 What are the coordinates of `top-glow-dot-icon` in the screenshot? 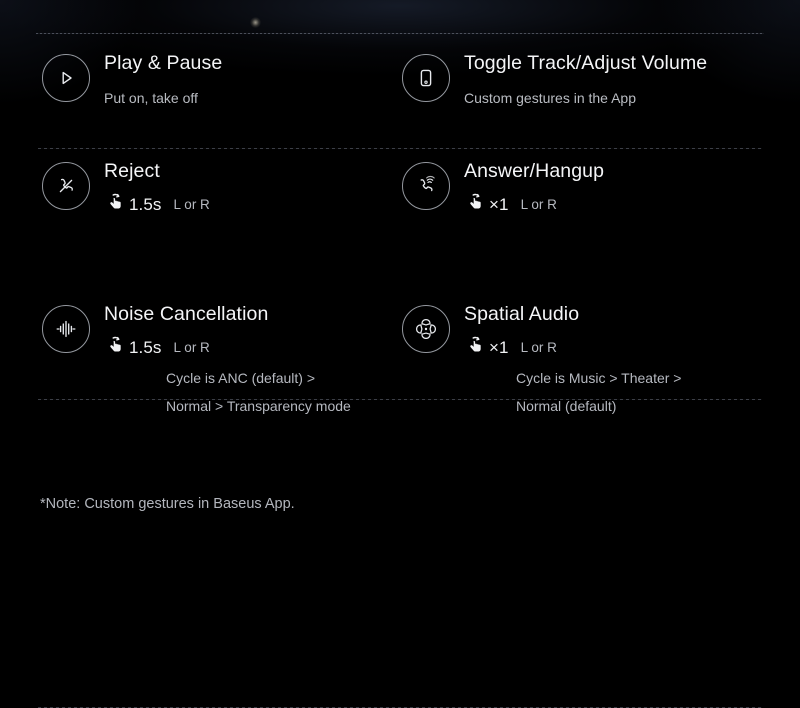 It's located at (255, 22).